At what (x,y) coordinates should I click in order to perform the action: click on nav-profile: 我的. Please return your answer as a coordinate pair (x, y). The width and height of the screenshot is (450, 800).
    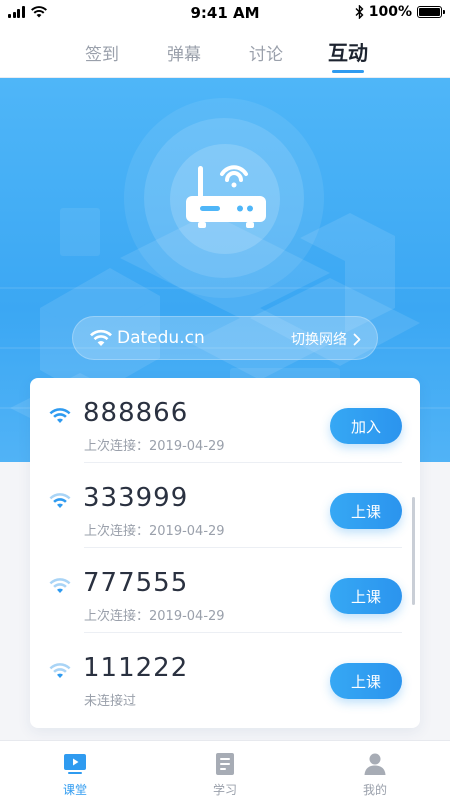
    Looking at the image, I should click on (375, 770).